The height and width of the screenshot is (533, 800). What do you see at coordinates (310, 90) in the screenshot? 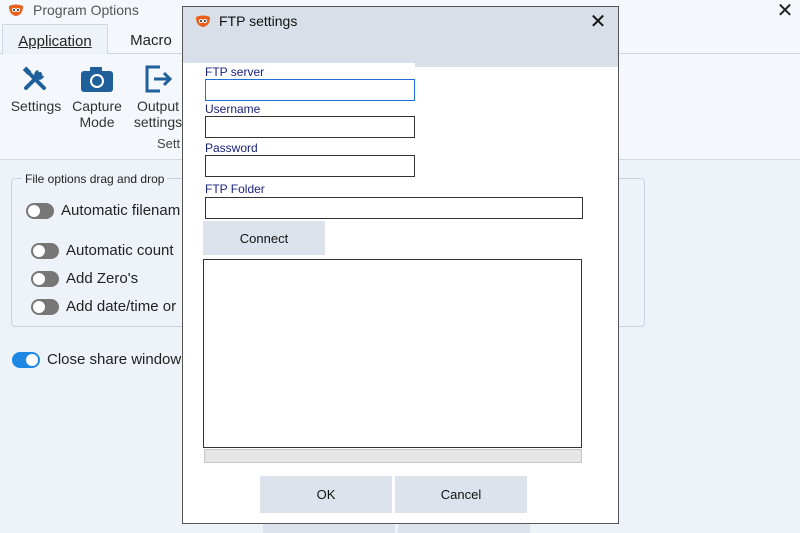
I see `ftp-server-input` at bounding box center [310, 90].